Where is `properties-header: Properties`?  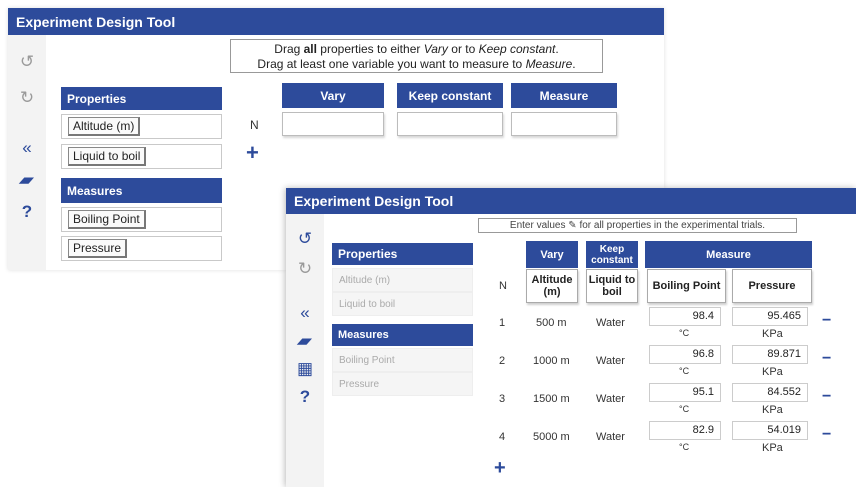
properties-header: Properties is located at coordinates (402, 254).